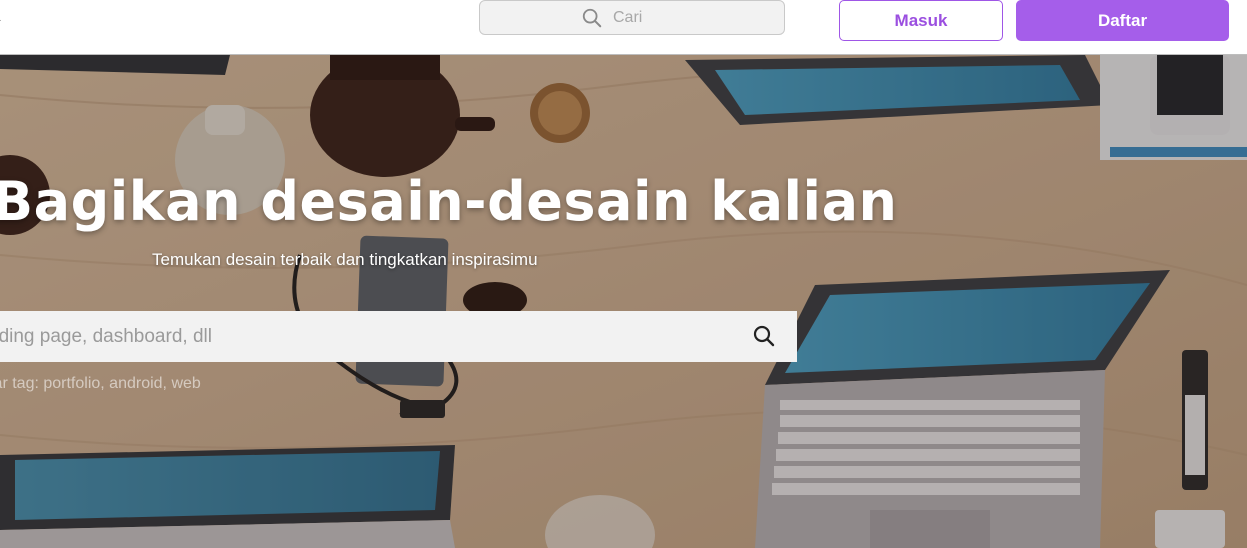 The image size is (1247, 548). Describe the element at coordinates (364, 336) in the screenshot. I see `hero-search-input` at that location.